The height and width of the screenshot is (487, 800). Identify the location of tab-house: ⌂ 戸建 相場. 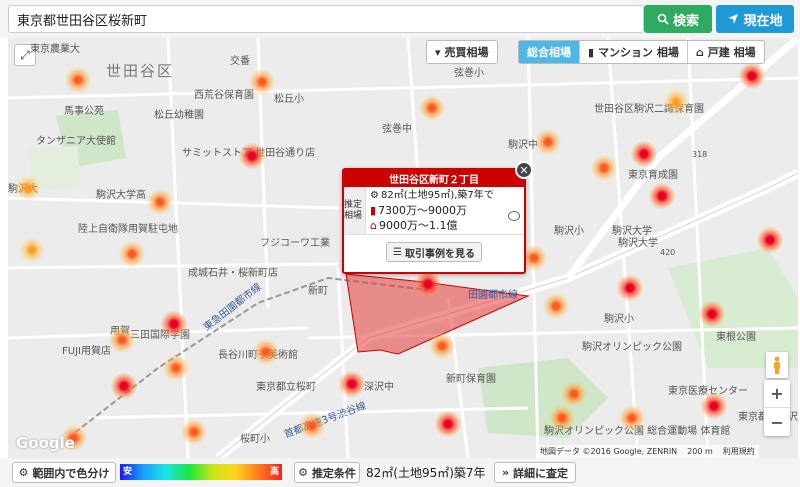
(726, 52).